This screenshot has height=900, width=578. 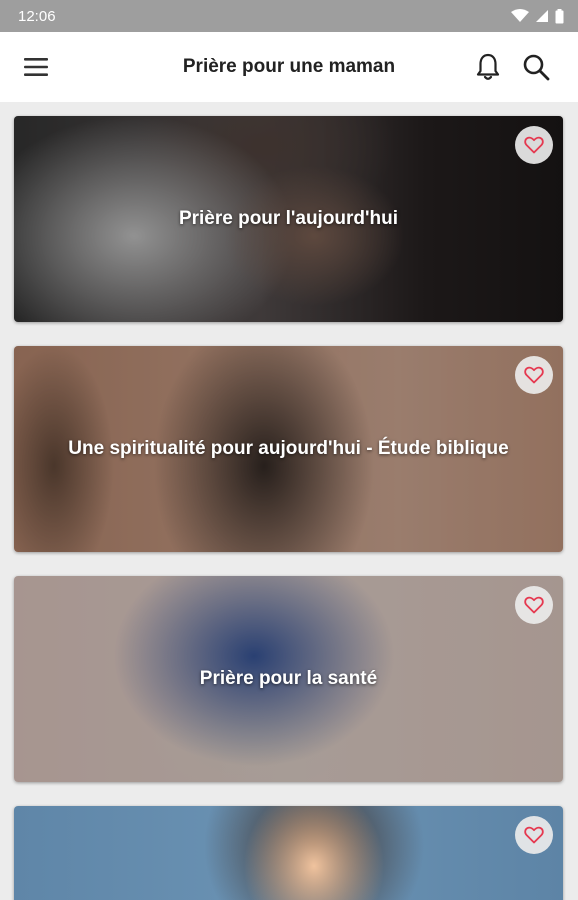 What do you see at coordinates (289, 16) in the screenshot?
I see `status-bar: 12:06` at bounding box center [289, 16].